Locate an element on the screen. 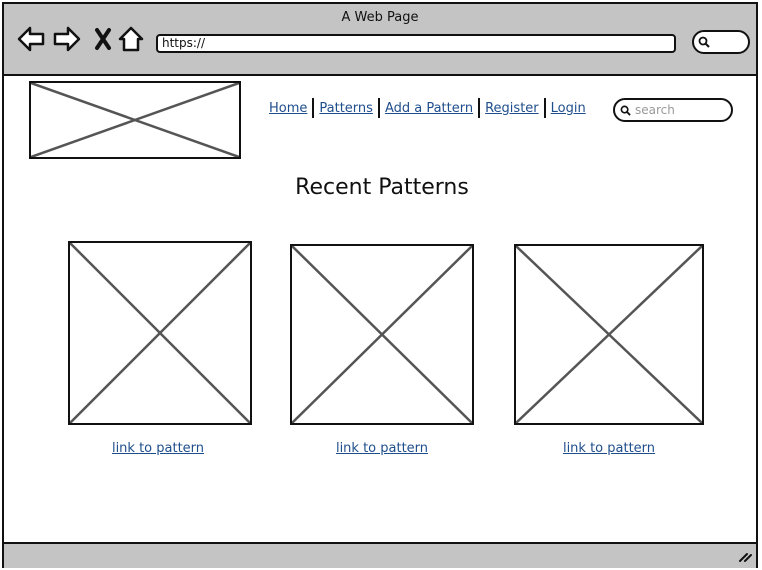 The height and width of the screenshot is (570, 762). resize-grip-icon is located at coordinates (745, 556).